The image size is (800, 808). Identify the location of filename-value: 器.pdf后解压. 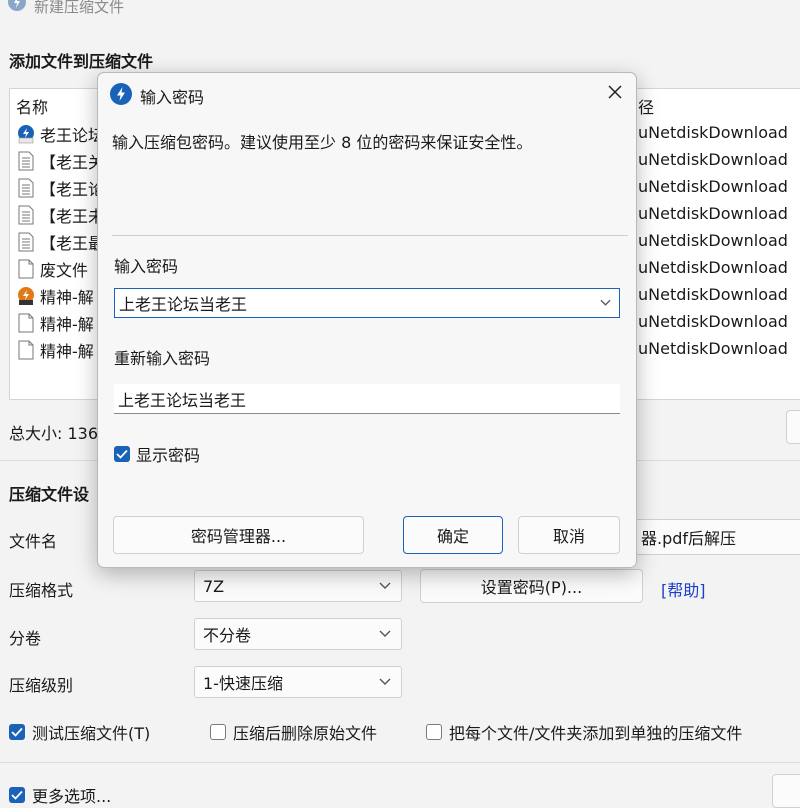
(689, 538).